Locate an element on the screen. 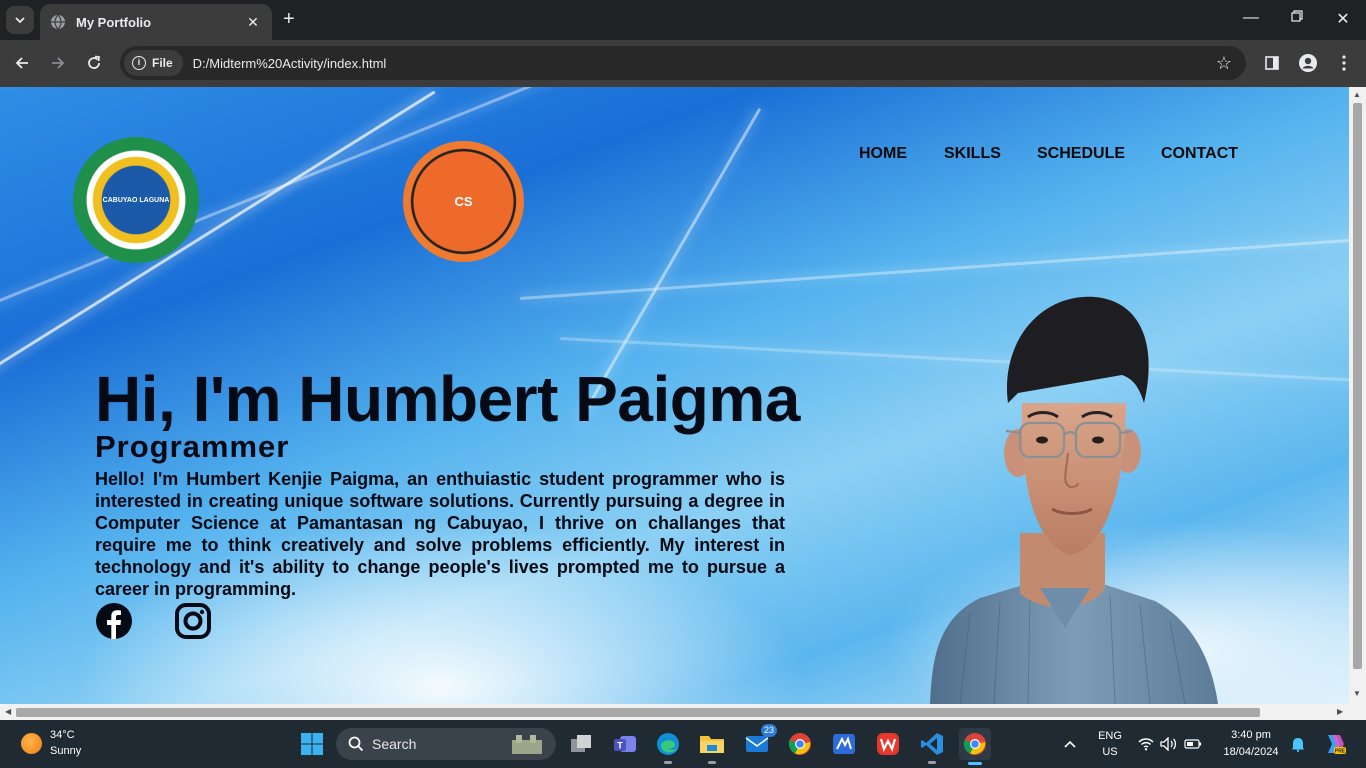 The image size is (1366, 768). restore-icon is located at coordinates (1297, 18).